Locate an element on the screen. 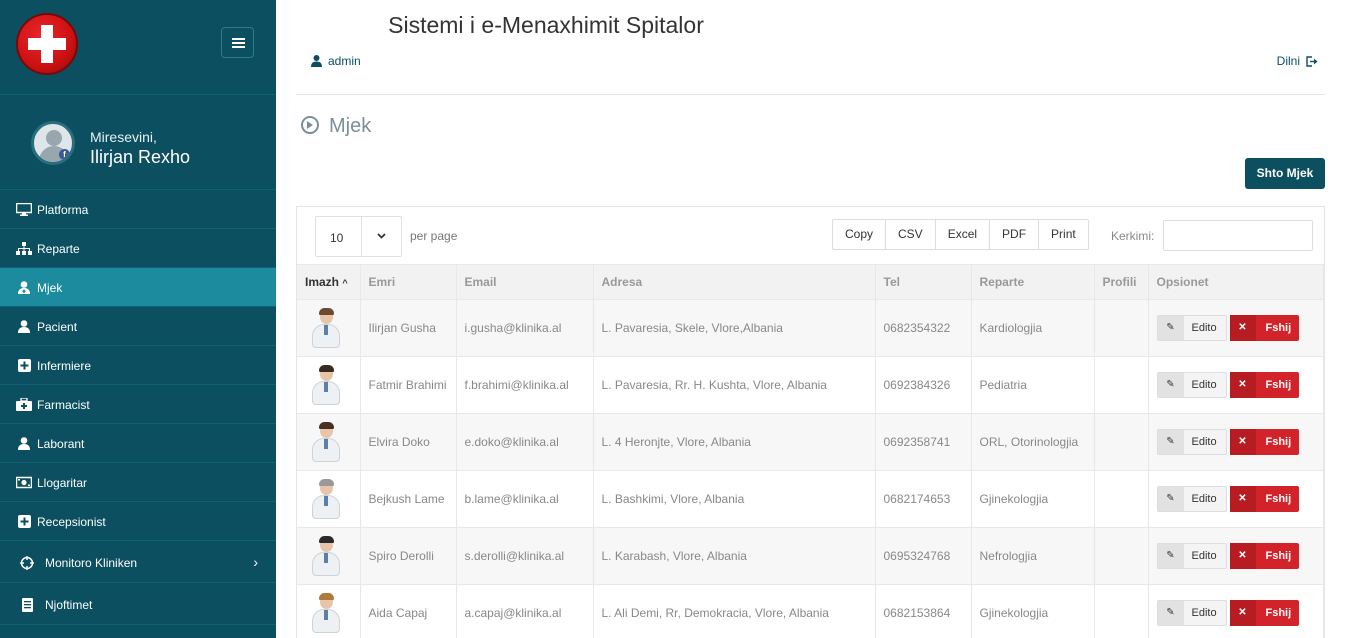 This screenshot has height=638, width=1346. sidebar-item-label: Farmacist is located at coordinates (63, 405).